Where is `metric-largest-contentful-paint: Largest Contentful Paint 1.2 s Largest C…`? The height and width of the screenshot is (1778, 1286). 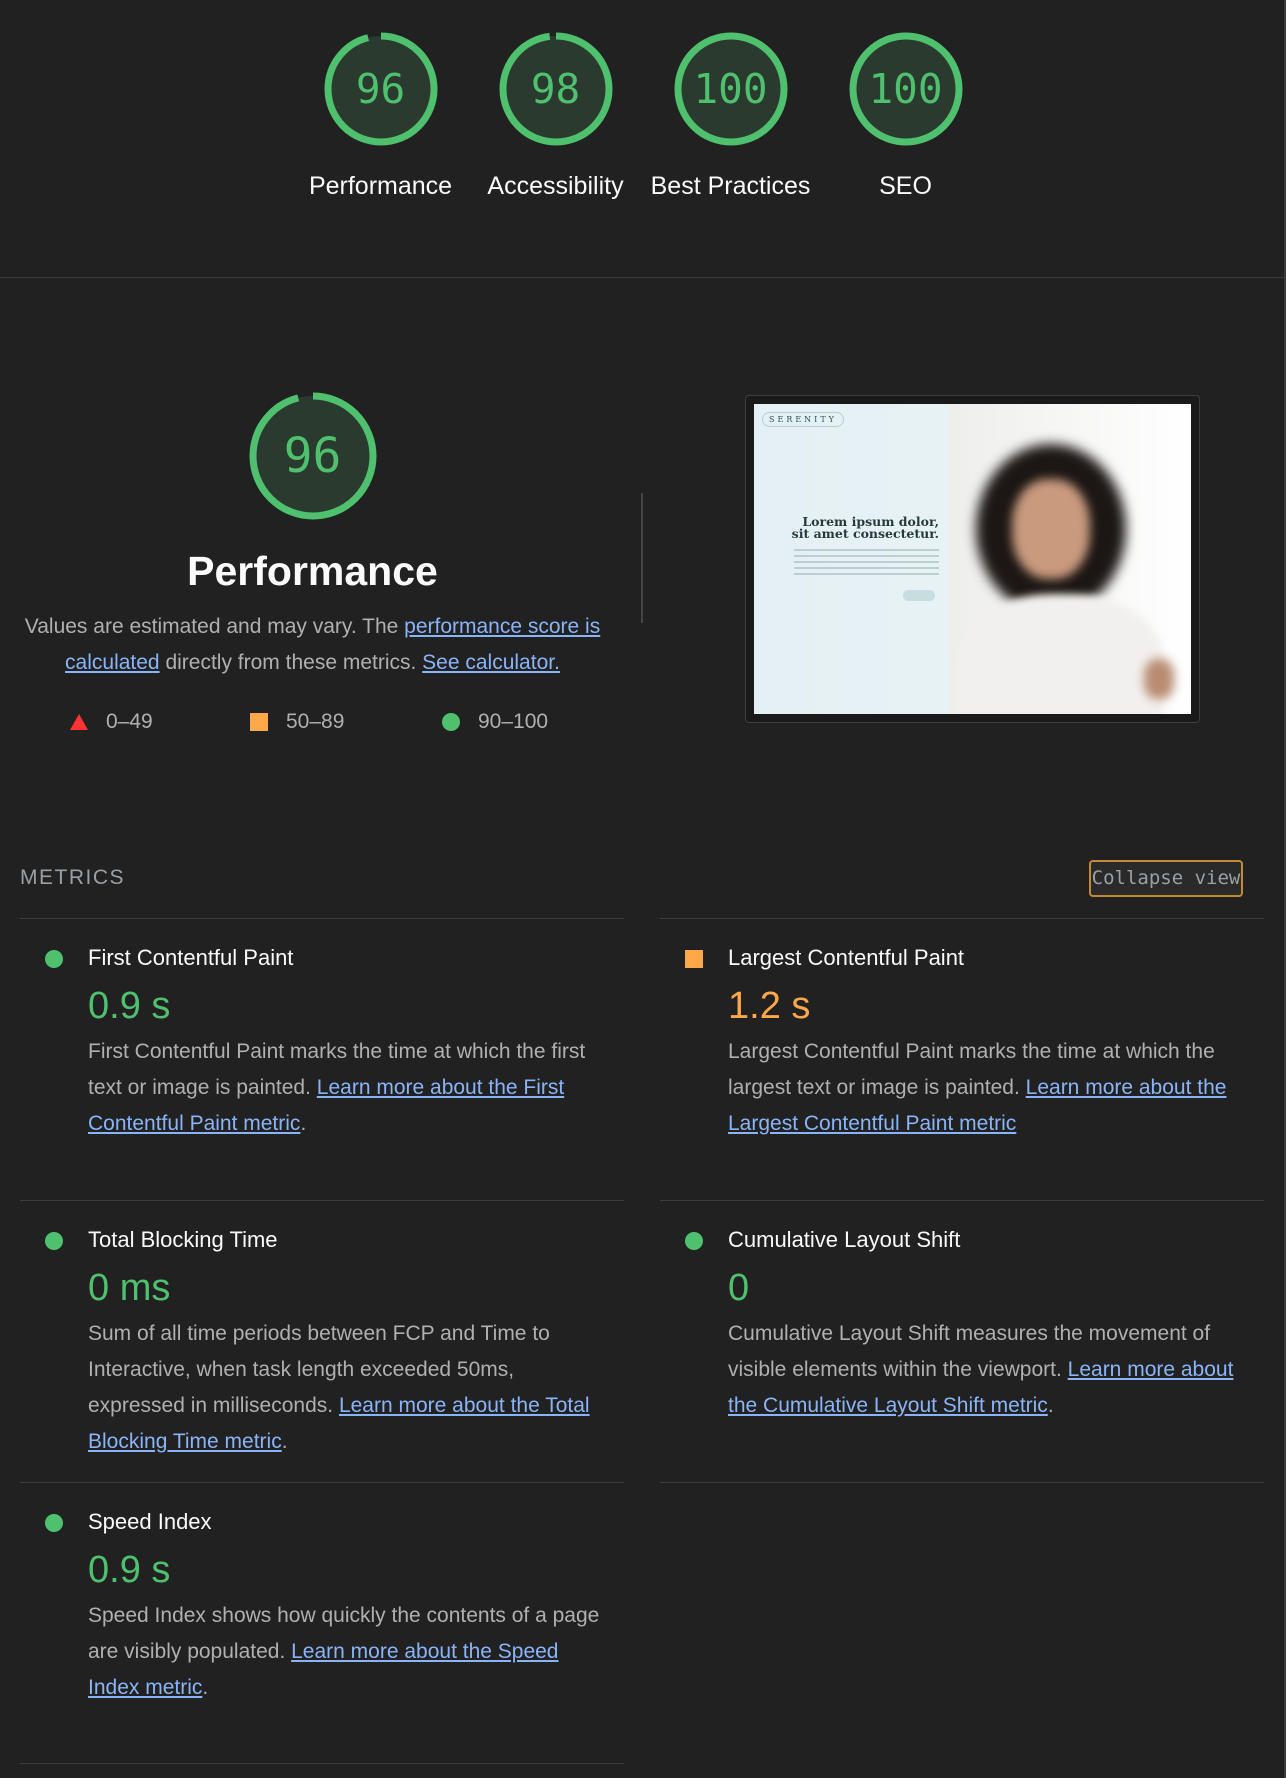 metric-largest-contentful-paint: Largest Contentful Paint 1.2 s Largest C… is located at coordinates (962, 1059).